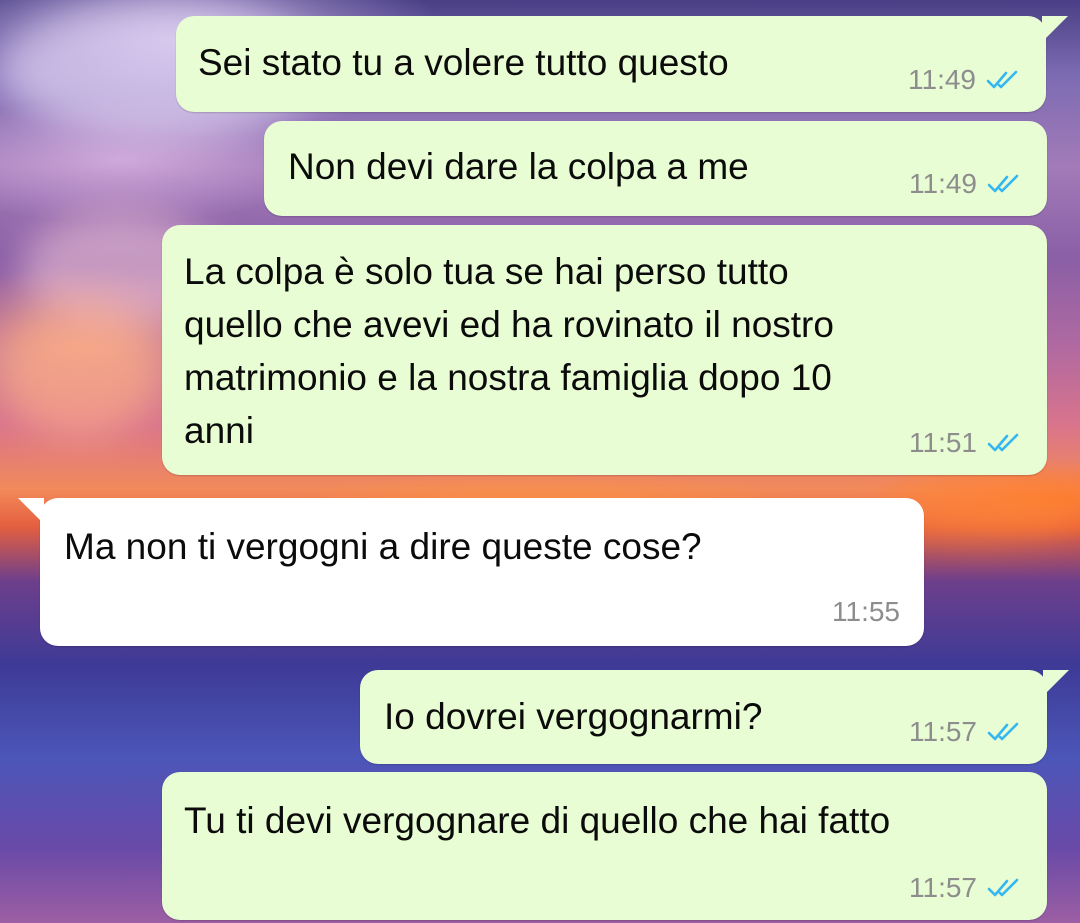 This screenshot has width=1080, height=923. What do you see at coordinates (518, 166) in the screenshot?
I see `message-text: Non devi dare la colpa a me` at bounding box center [518, 166].